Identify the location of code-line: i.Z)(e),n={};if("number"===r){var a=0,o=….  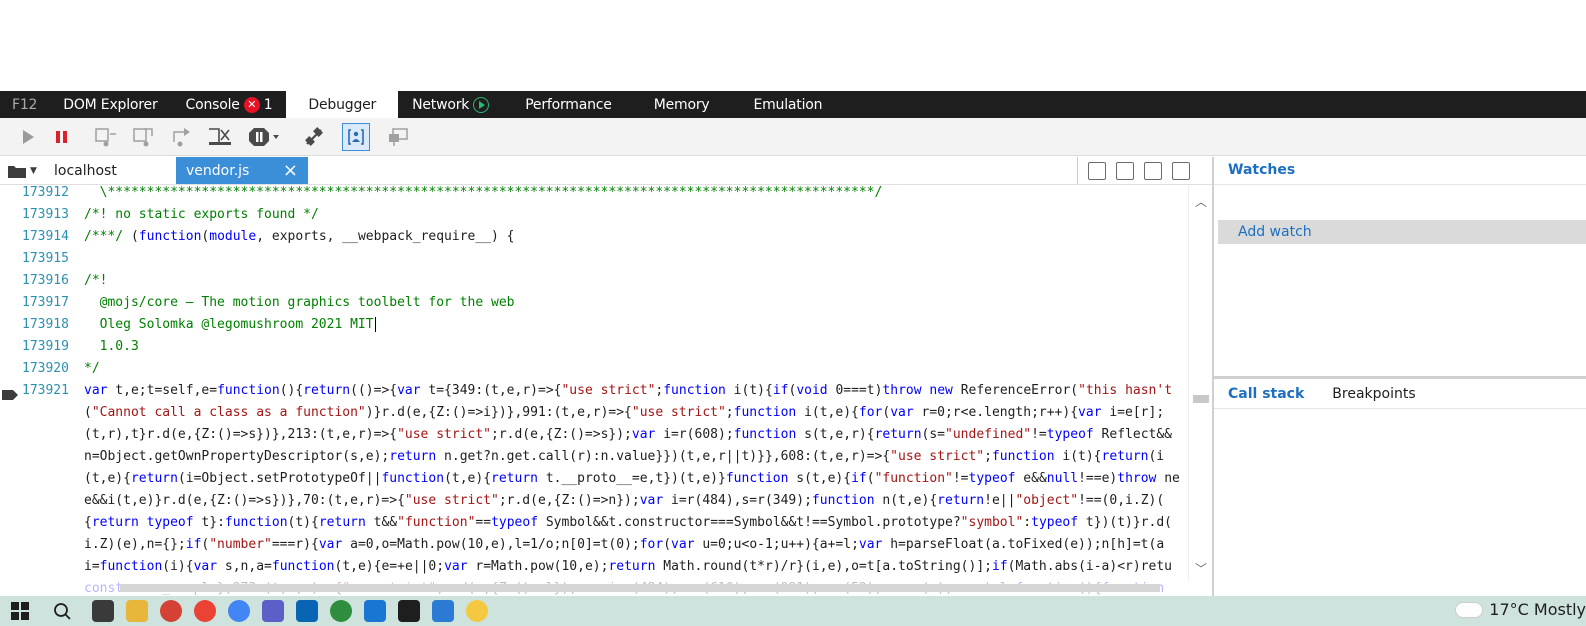
(594, 545).